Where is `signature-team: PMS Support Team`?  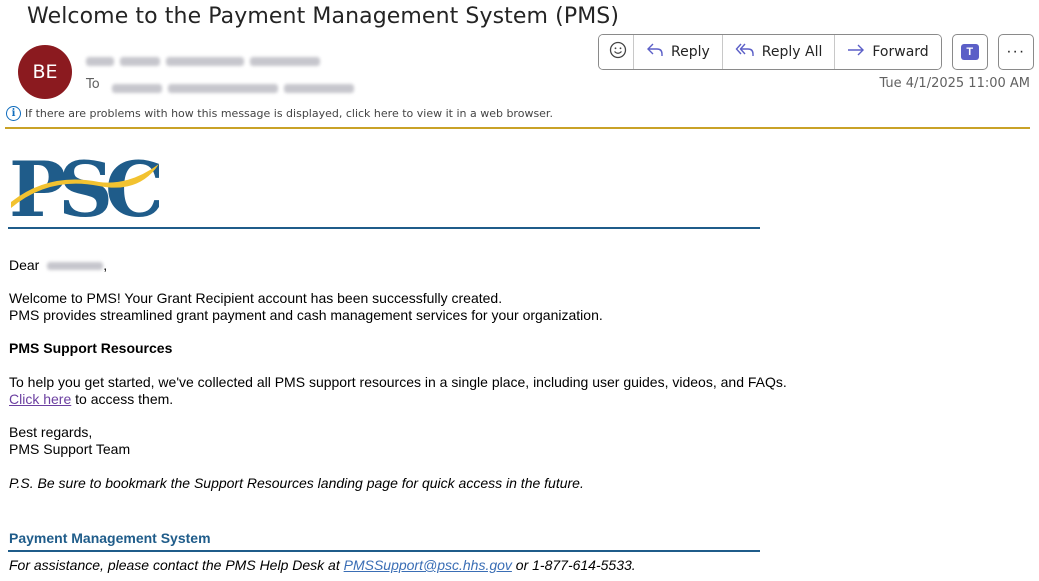 signature-team: PMS Support Team is located at coordinates (70, 449).